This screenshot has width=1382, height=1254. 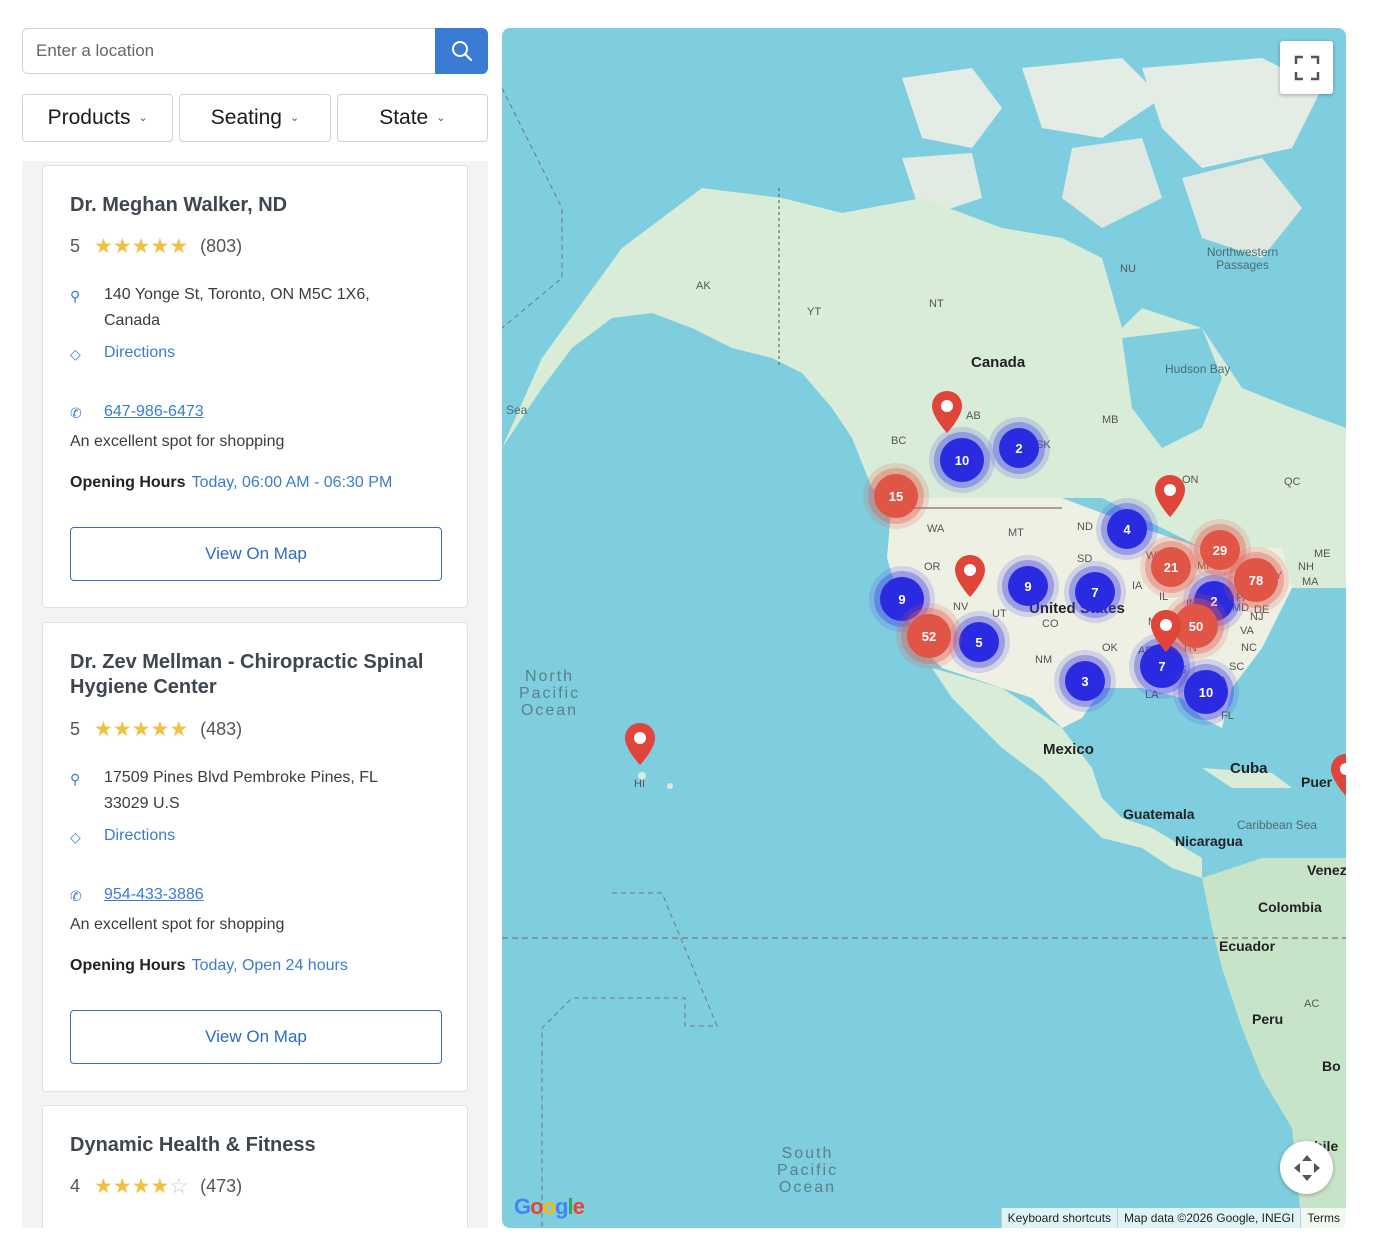 What do you see at coordinates (1306, 567) in the screenshot?
I see `state-label: NH` at bounding box center [1306, 567].